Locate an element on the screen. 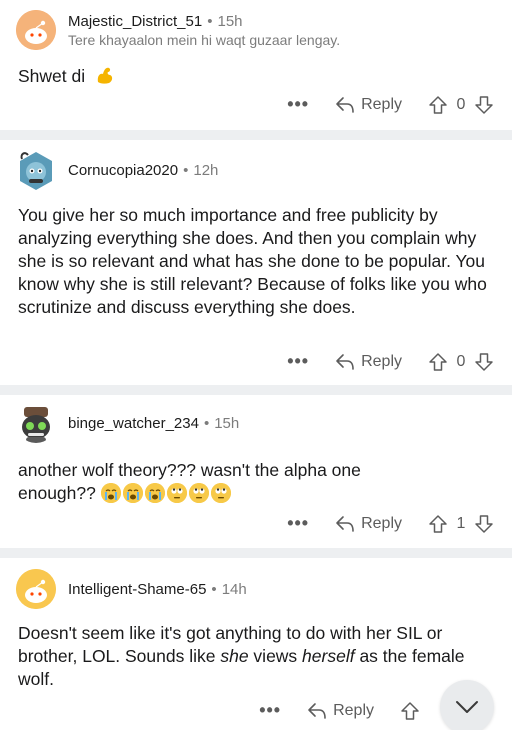 The height and width of the screenshot is (730, 512). comment-actions: ••• Reply 1 is located at coordinates (390, 523).